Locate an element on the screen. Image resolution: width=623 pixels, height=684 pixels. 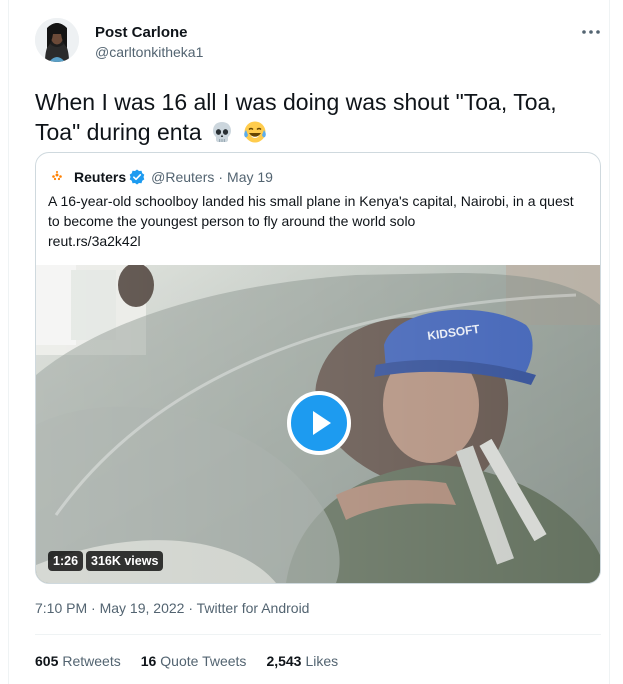
tweet-stats: 605 Retweets 16 Quote Tweets 2,543 Likes is located at coordinates (186, 661).